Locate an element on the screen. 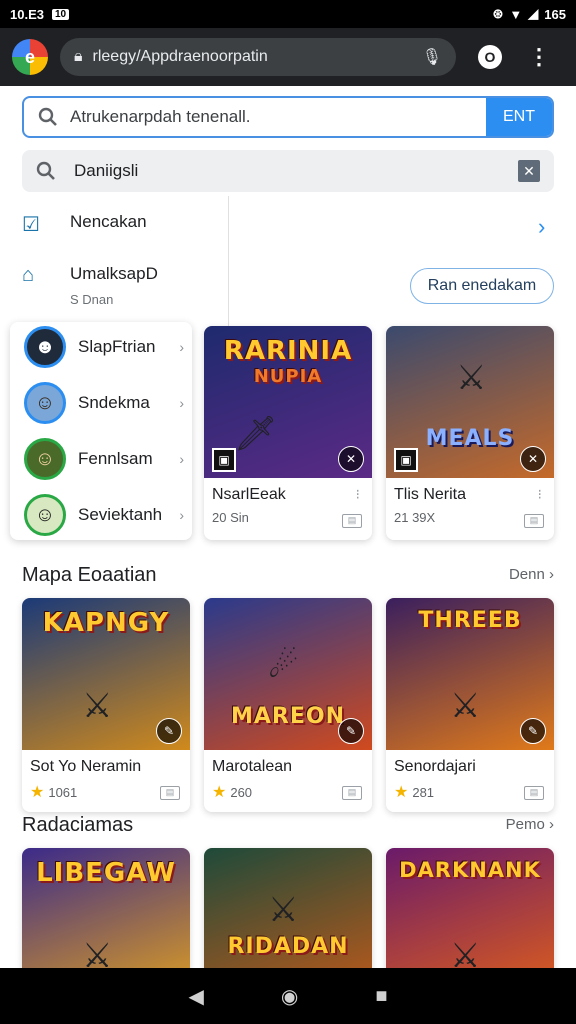 This screenshot has height=1024, width=576. contact-name: Sndekma is located at coordinates (114, 402).